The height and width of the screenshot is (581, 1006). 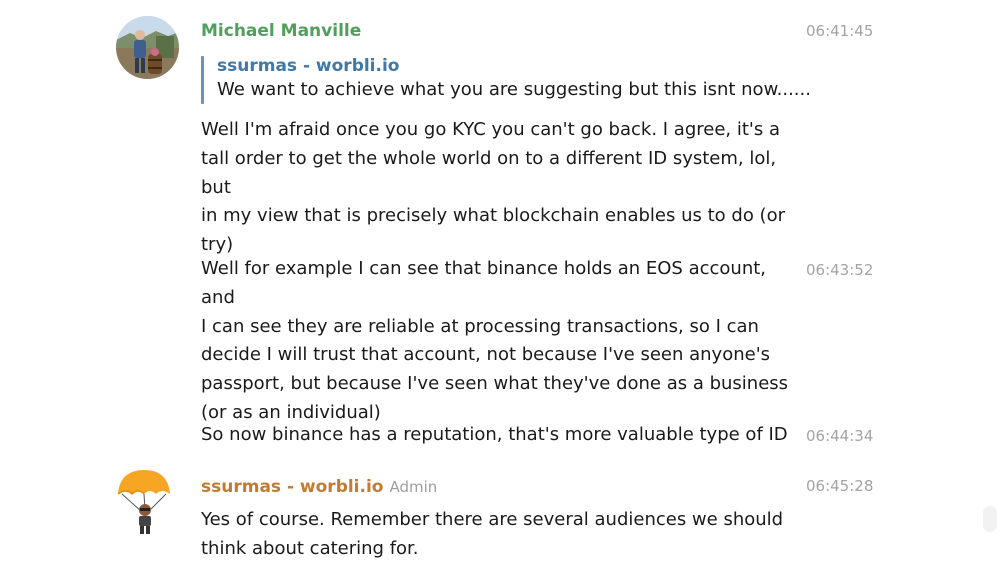 I want to click on photo-avatar-icon, so click(x=147, y=47).